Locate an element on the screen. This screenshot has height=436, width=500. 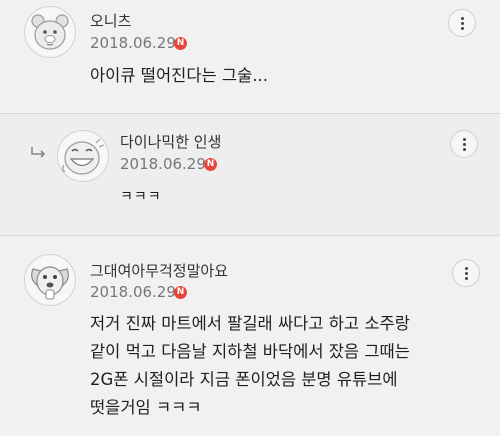
dog-face-icon is located at coordinates (50, 280).